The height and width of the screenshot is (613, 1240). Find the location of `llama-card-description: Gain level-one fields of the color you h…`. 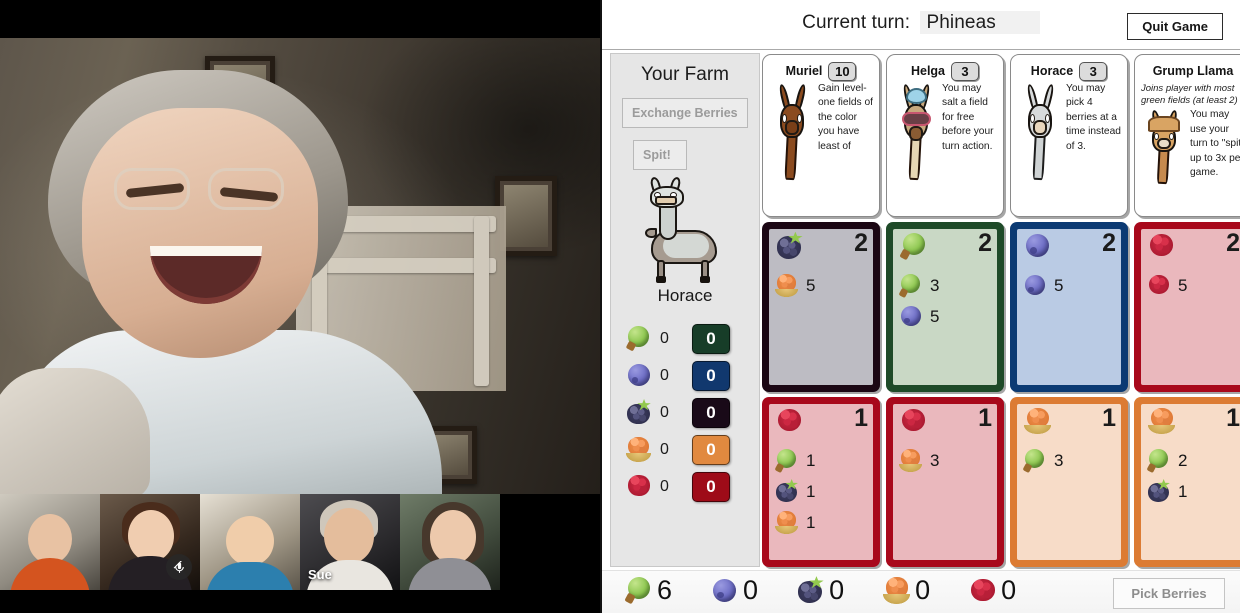

llama-card-description: Gain level-one fields of the color you h… is located at coordinates (845, 117).